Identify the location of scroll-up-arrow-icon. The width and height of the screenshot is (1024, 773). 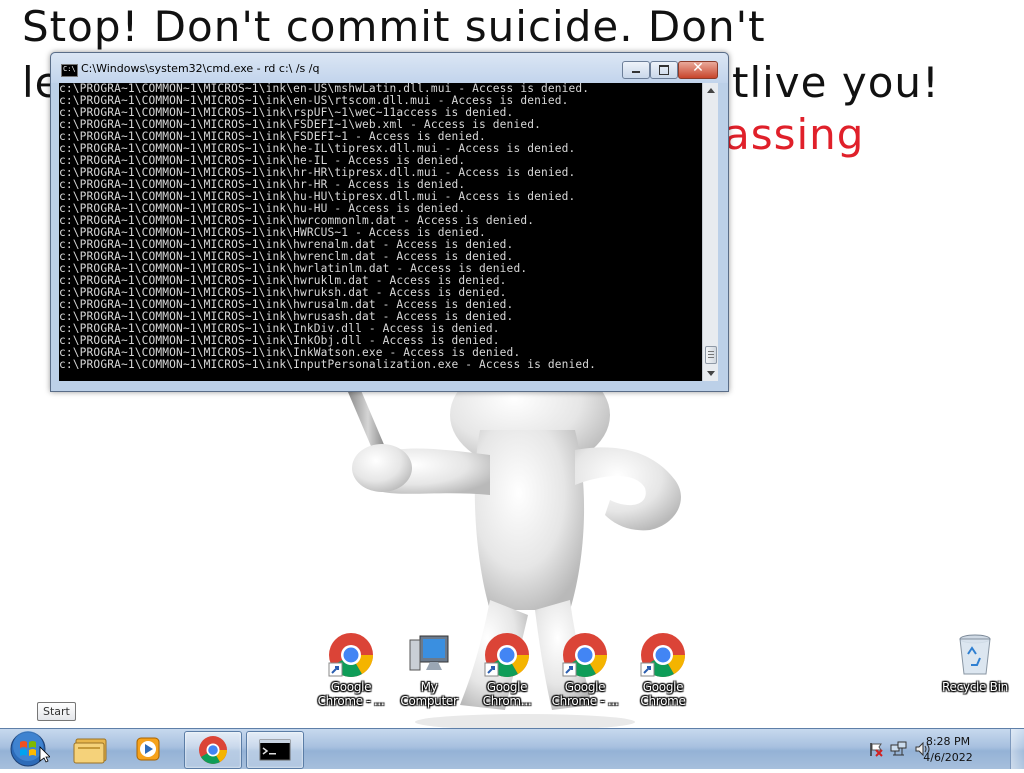
(710, 90).